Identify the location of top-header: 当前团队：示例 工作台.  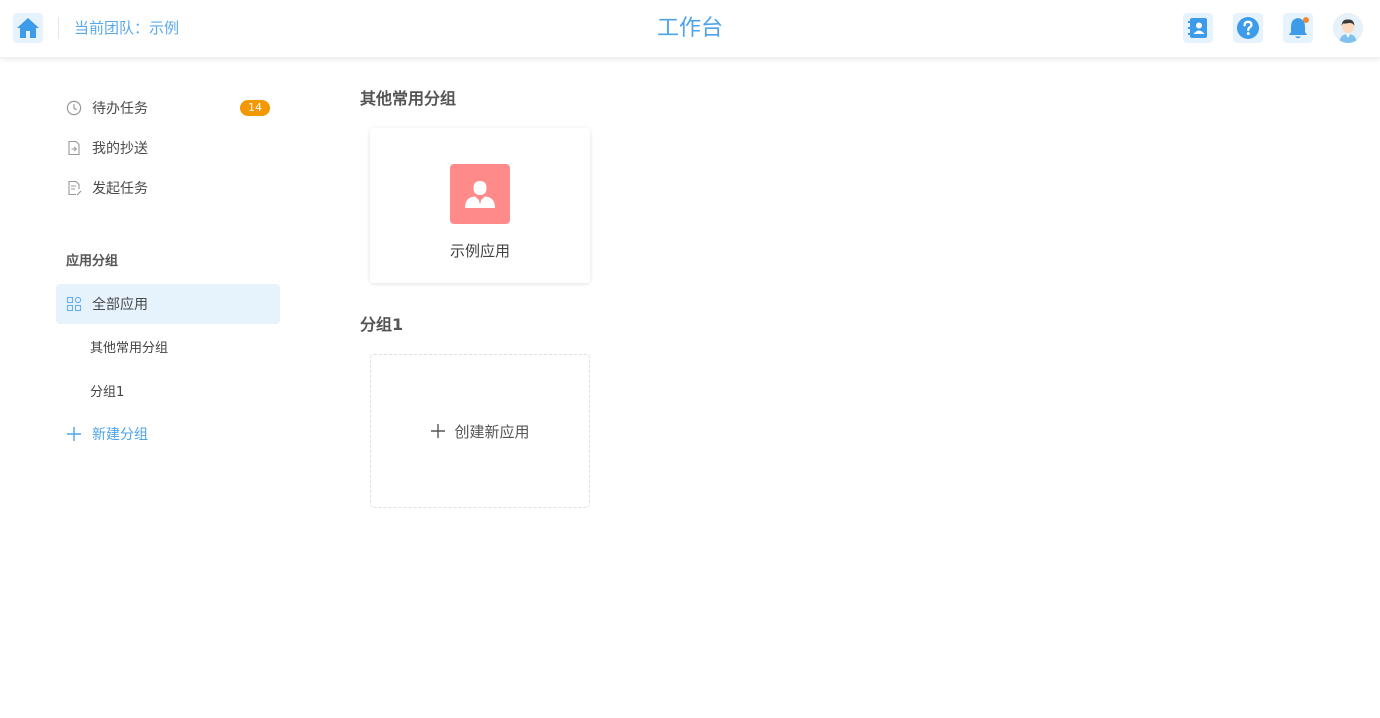
(690, 29).